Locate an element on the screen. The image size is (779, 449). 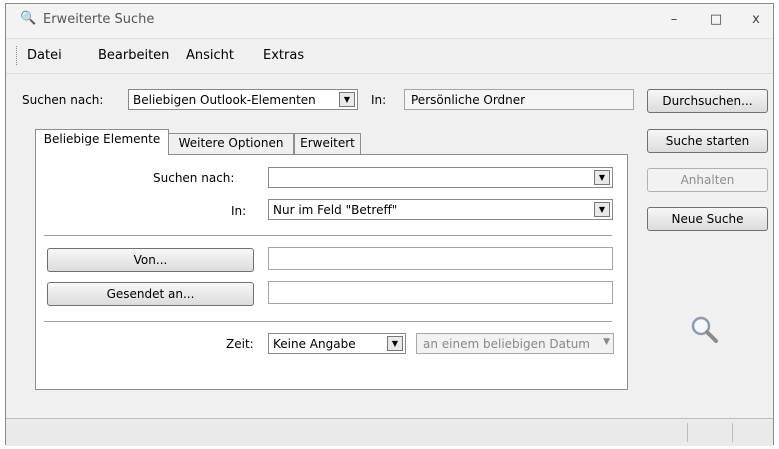
new-search-button: Neue Suche is located at coordinates (707, 219).